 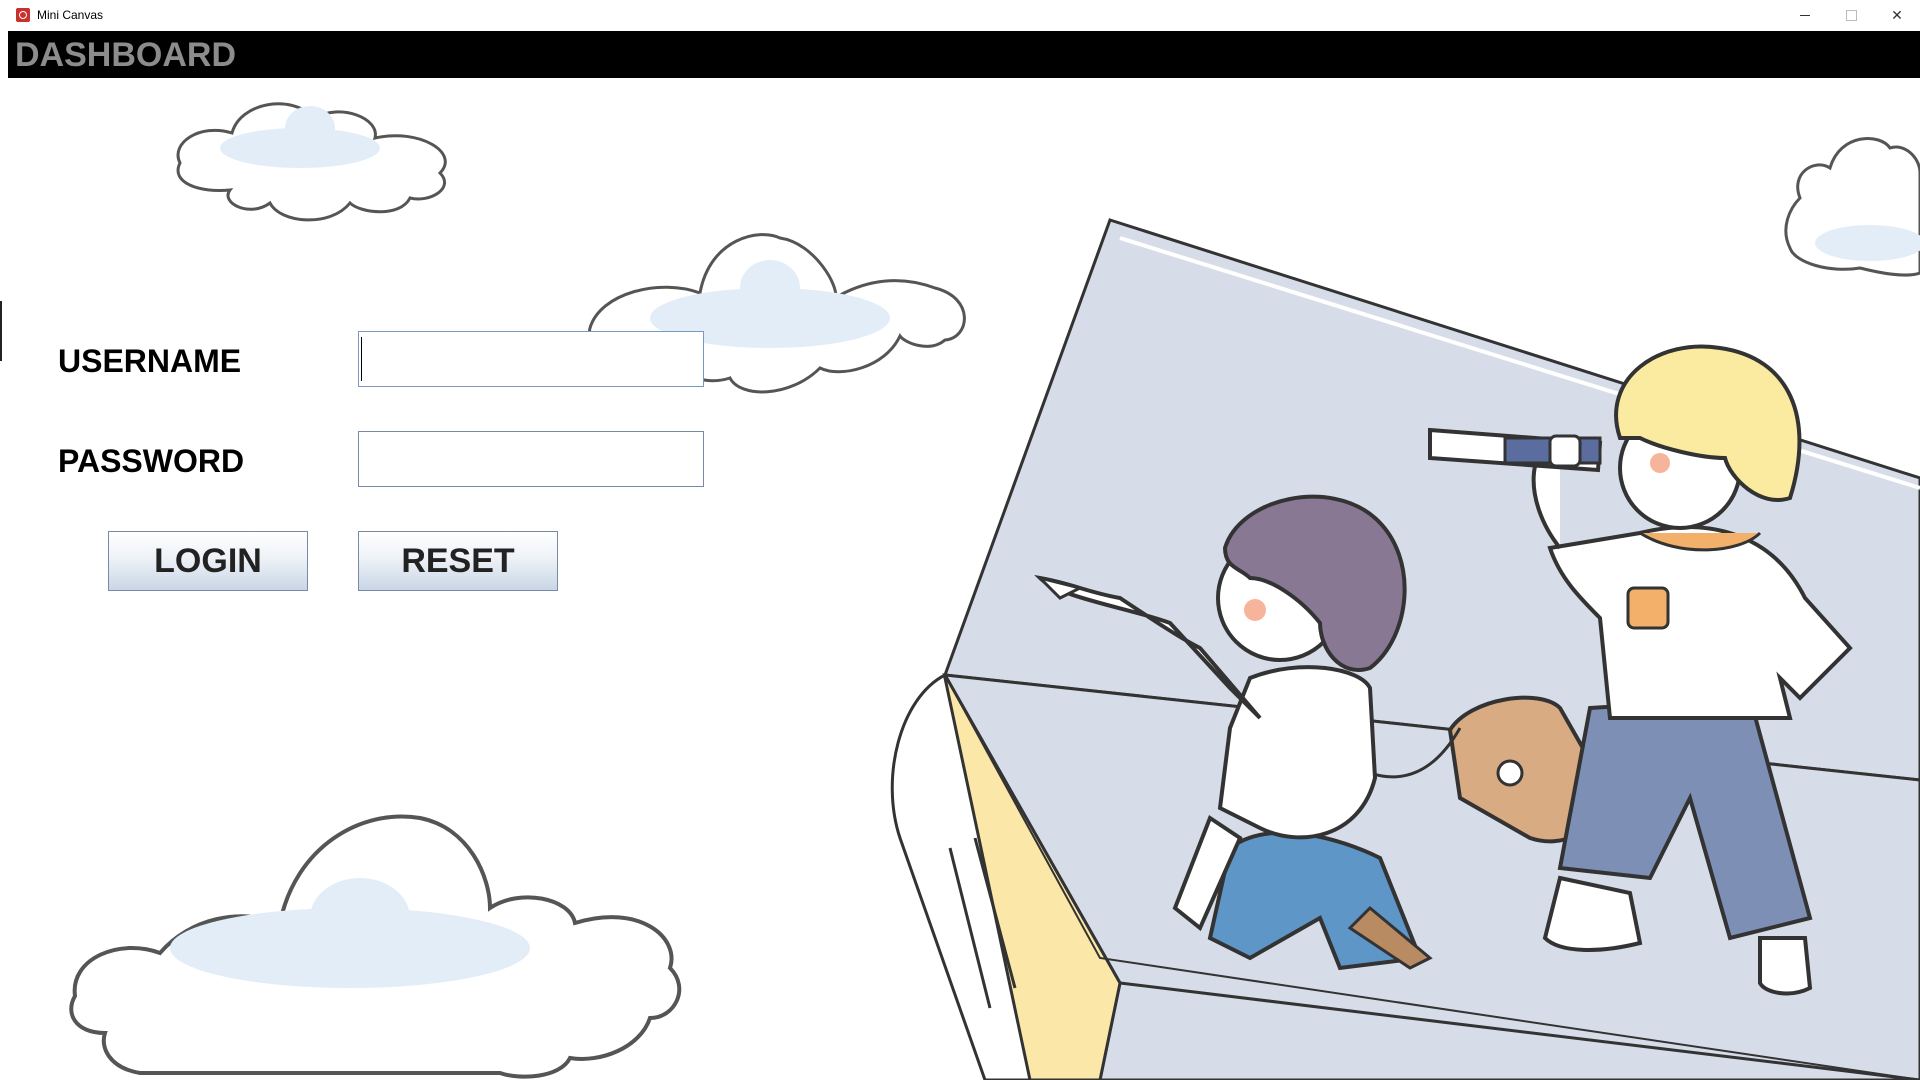 I want to click on reset-button: RESET, so click(x=458, y=561).